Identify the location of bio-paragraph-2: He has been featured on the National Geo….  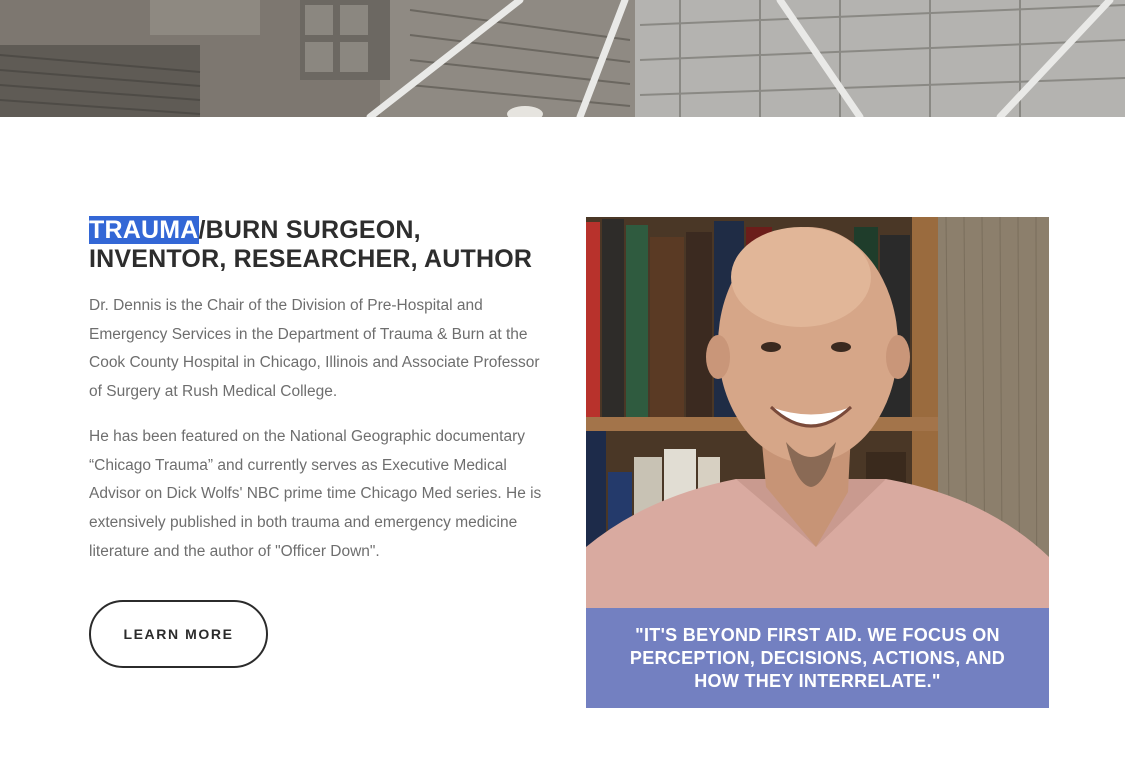
(315, 493).